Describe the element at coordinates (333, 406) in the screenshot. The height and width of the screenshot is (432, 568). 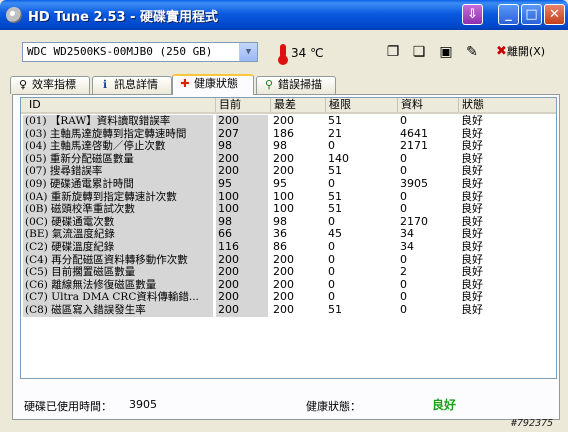
I see `health-label: 健康狀態：` at that location.